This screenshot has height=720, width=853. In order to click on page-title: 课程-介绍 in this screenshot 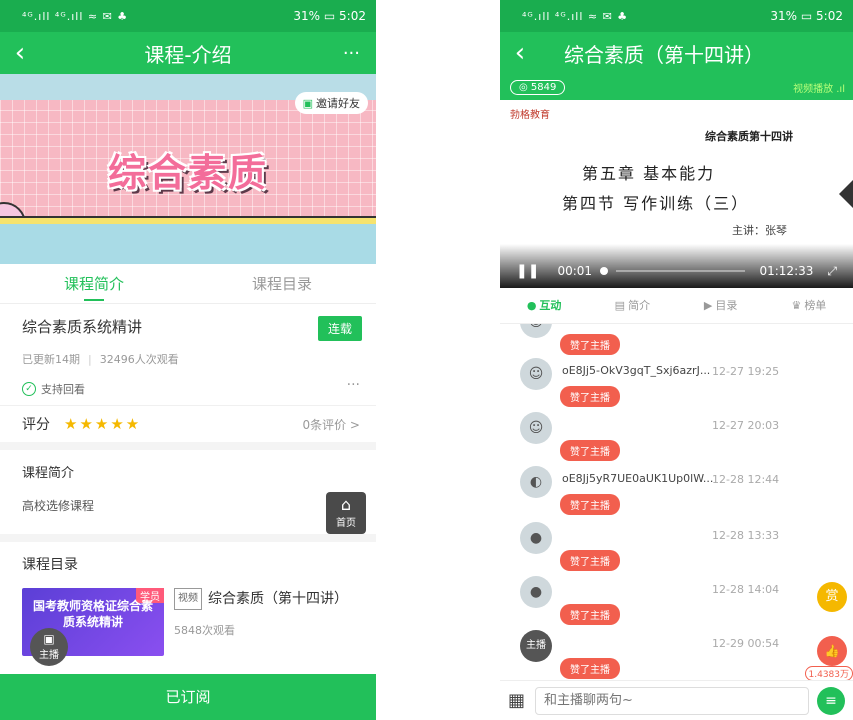, I will do `click(188, 54)`.